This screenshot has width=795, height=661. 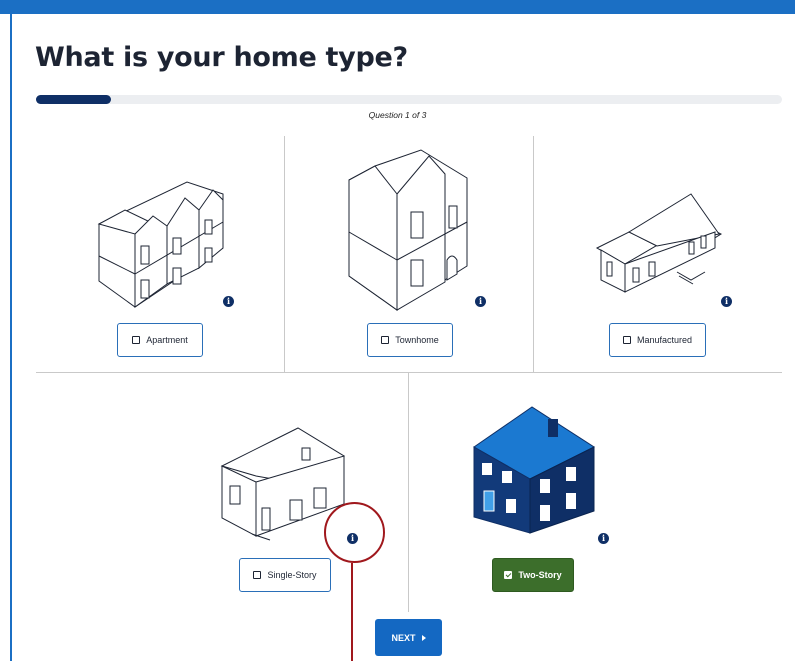 What do you see at coordinates (292, 575) in the screenshot?
I see `single-story-label: Single-Story` at bounding box center [292, 575].